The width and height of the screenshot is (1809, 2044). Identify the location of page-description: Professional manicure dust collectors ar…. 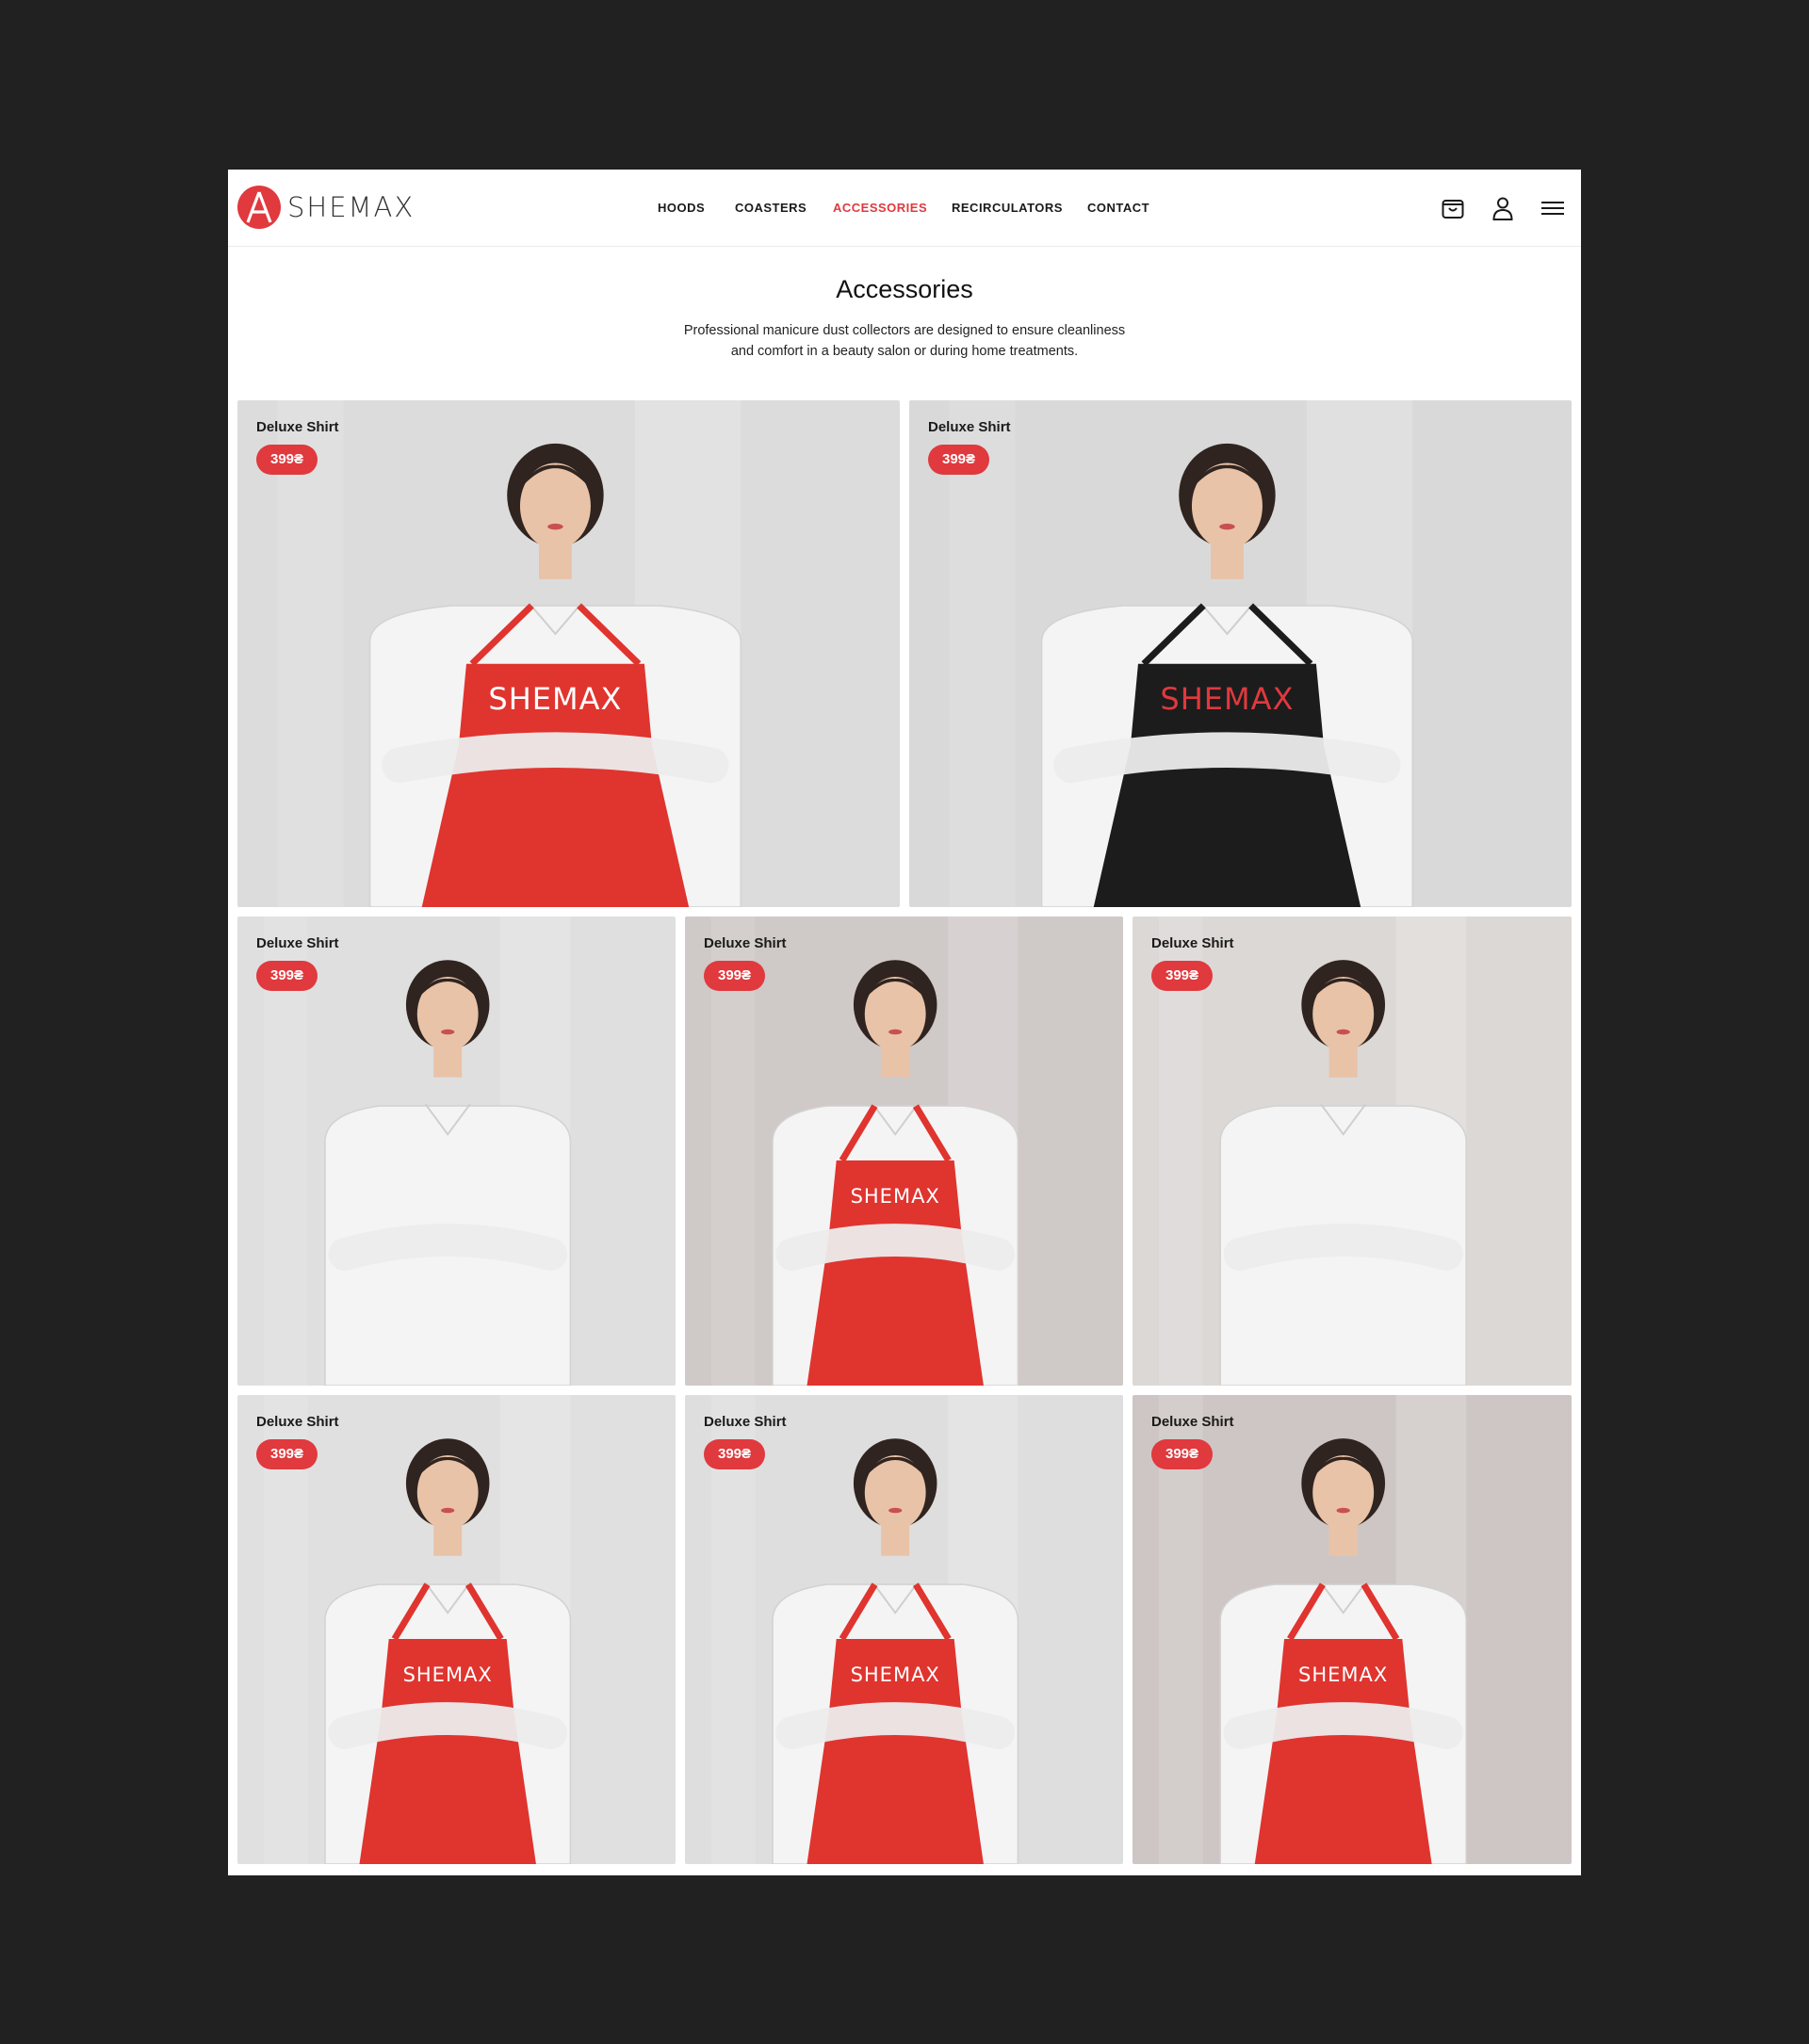
(904, 341).